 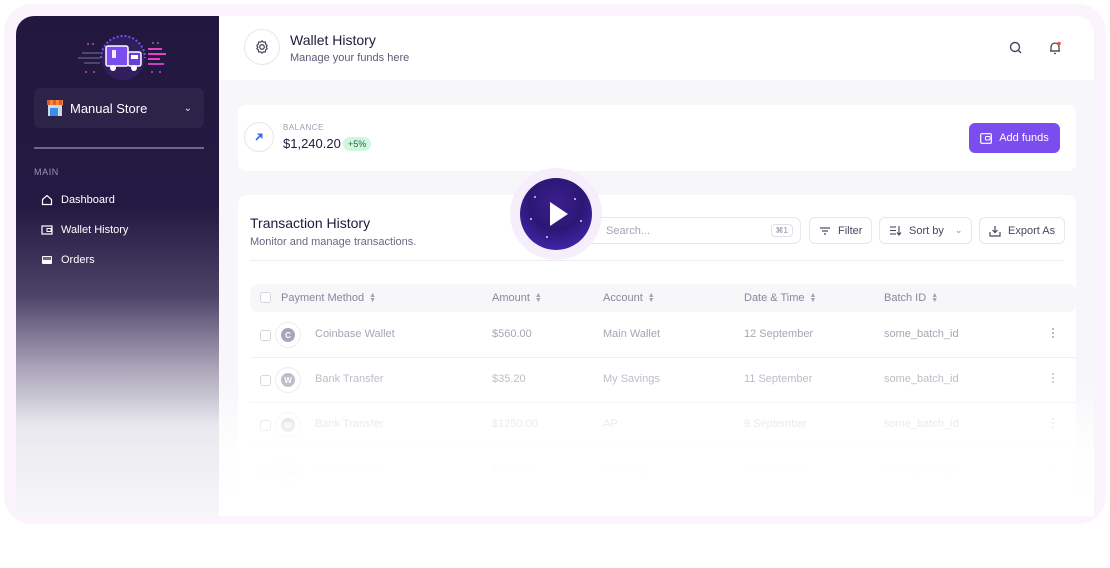 I want to click on sort-icon, so click(x=896, y=231).